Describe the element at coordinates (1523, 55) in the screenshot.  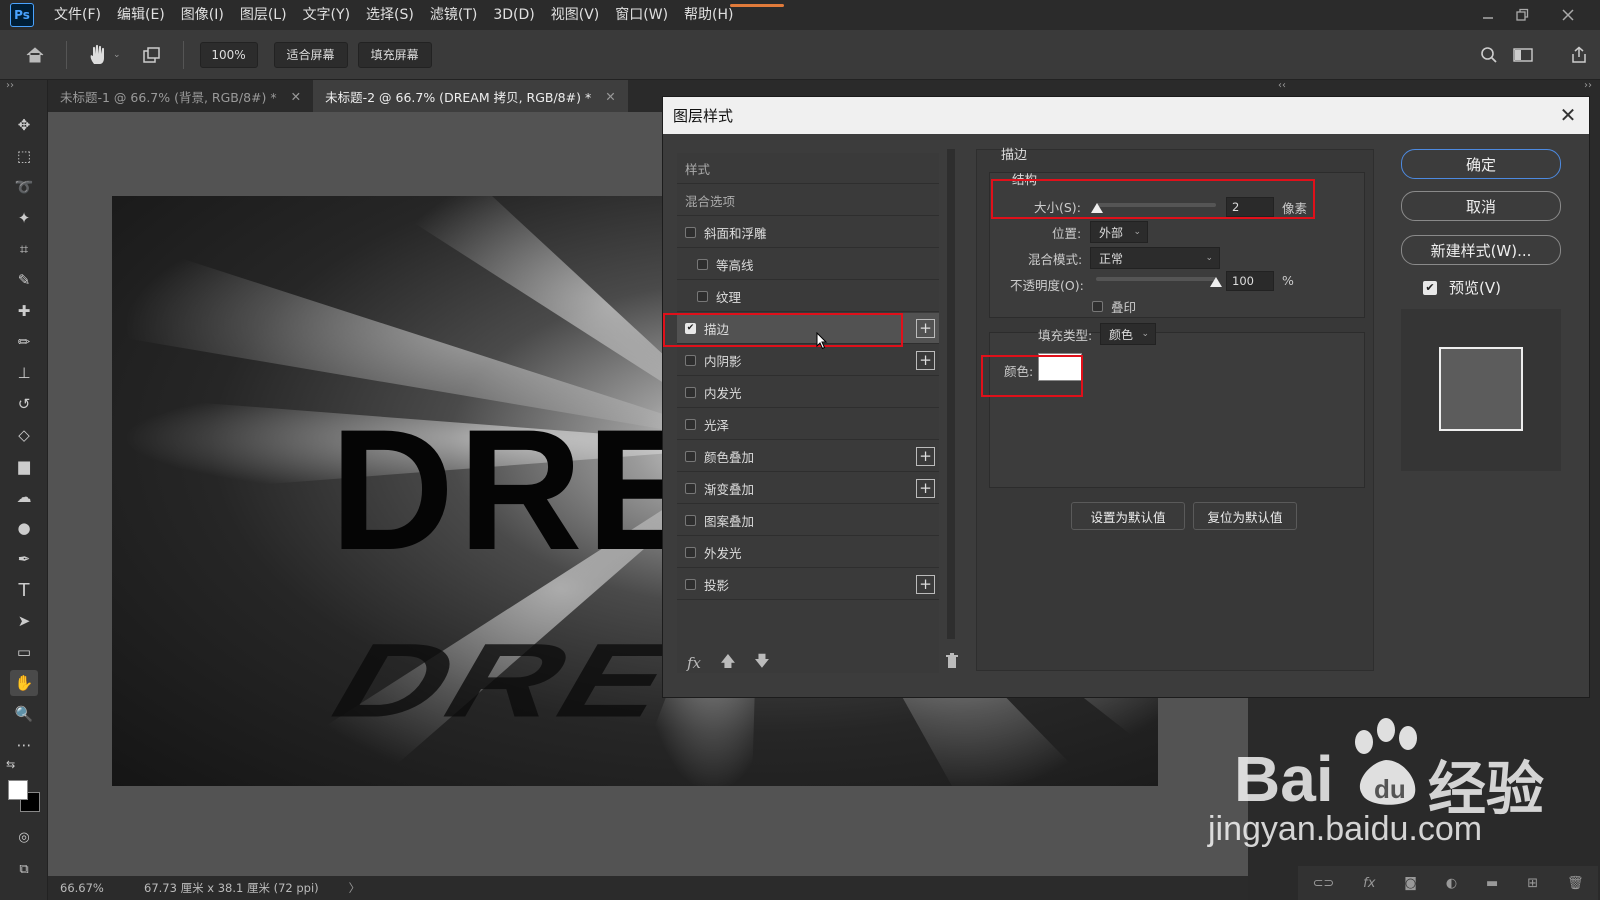
I see `workspace-icon` at that location.